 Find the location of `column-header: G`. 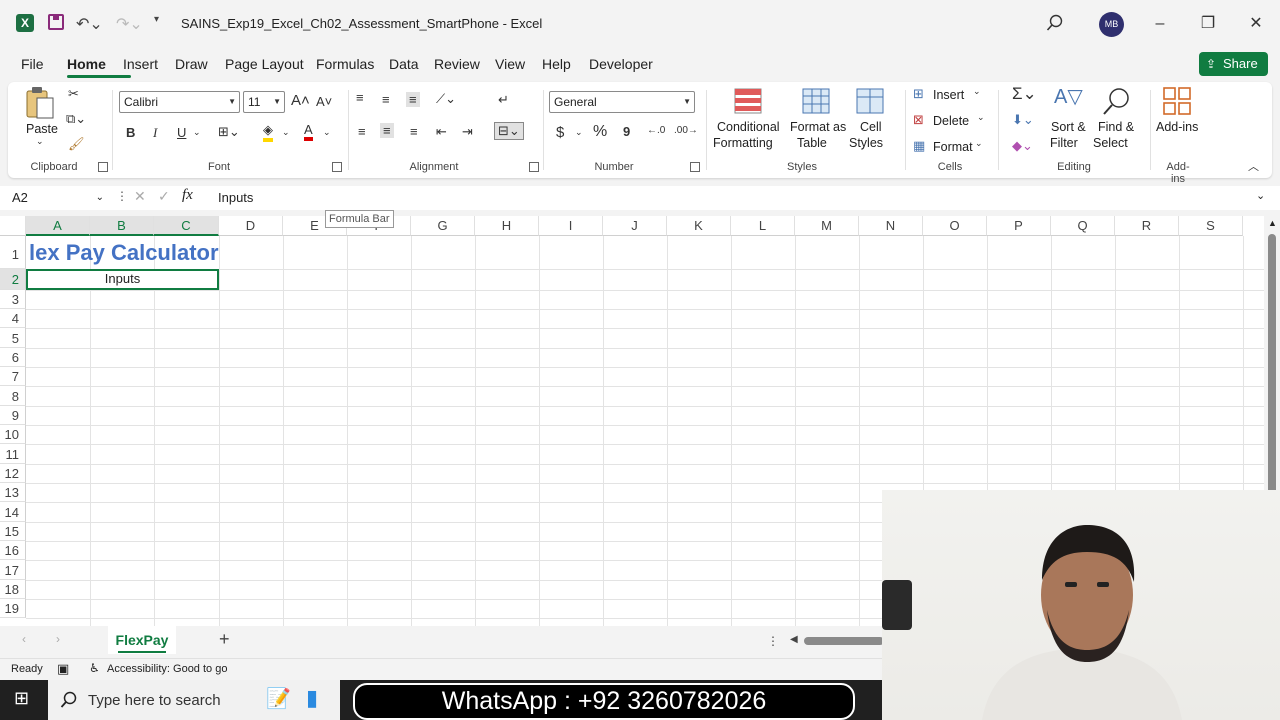

column-header: G is located at coordinates (443, 226).